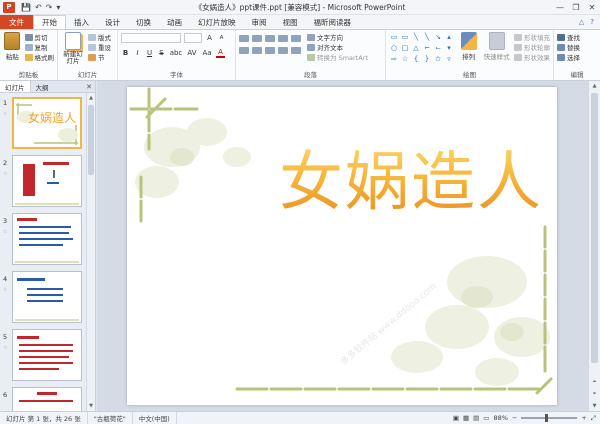 The image size is (600, 424). I want to click on rectangle-alt-shape-icon: ▭, so click(405, 37).